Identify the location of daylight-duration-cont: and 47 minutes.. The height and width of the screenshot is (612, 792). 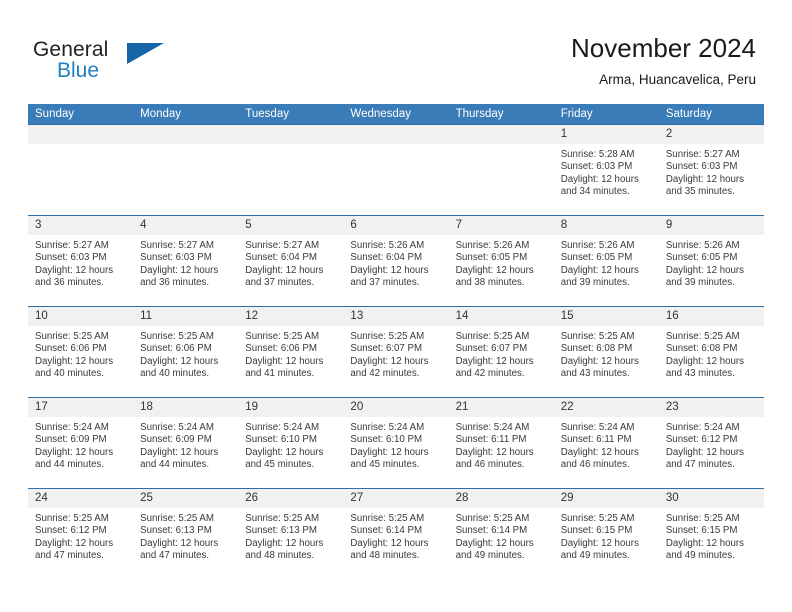
(69, 556).